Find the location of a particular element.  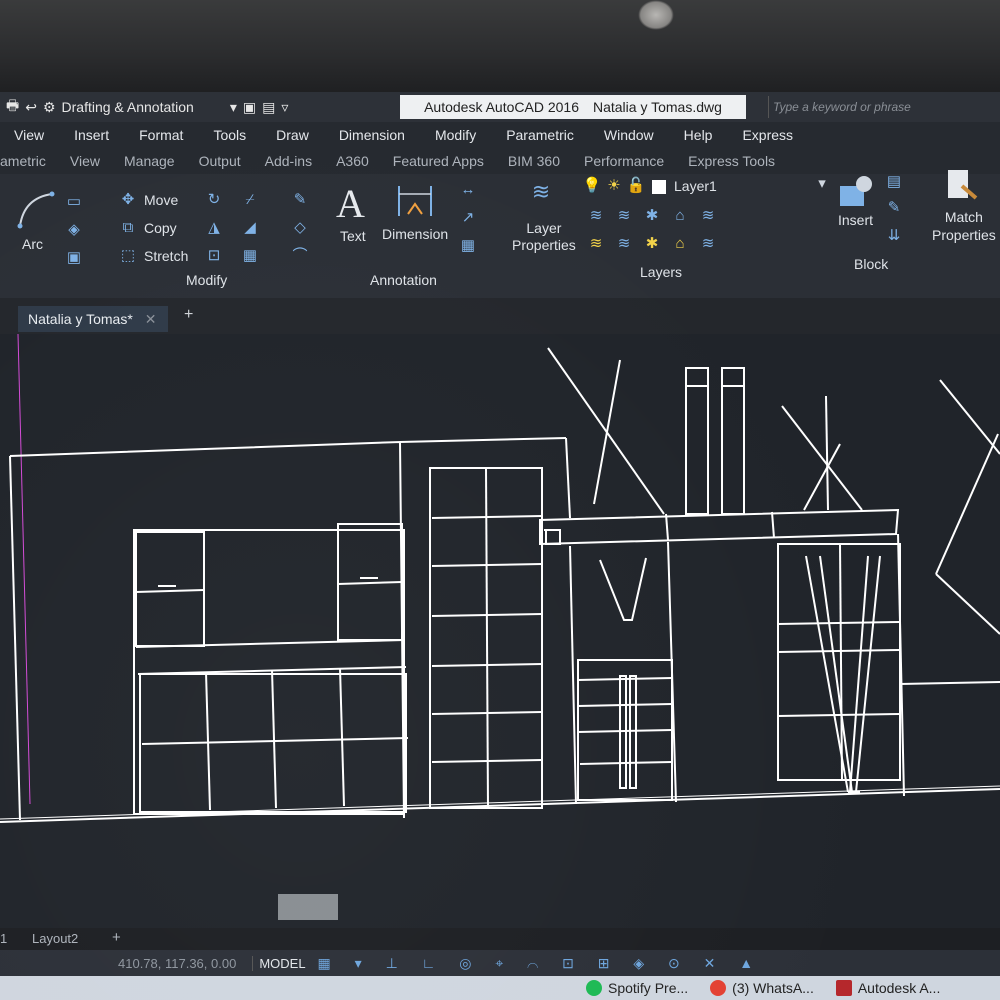

erase-icon: ✎ is located at coordinates (300, 200).